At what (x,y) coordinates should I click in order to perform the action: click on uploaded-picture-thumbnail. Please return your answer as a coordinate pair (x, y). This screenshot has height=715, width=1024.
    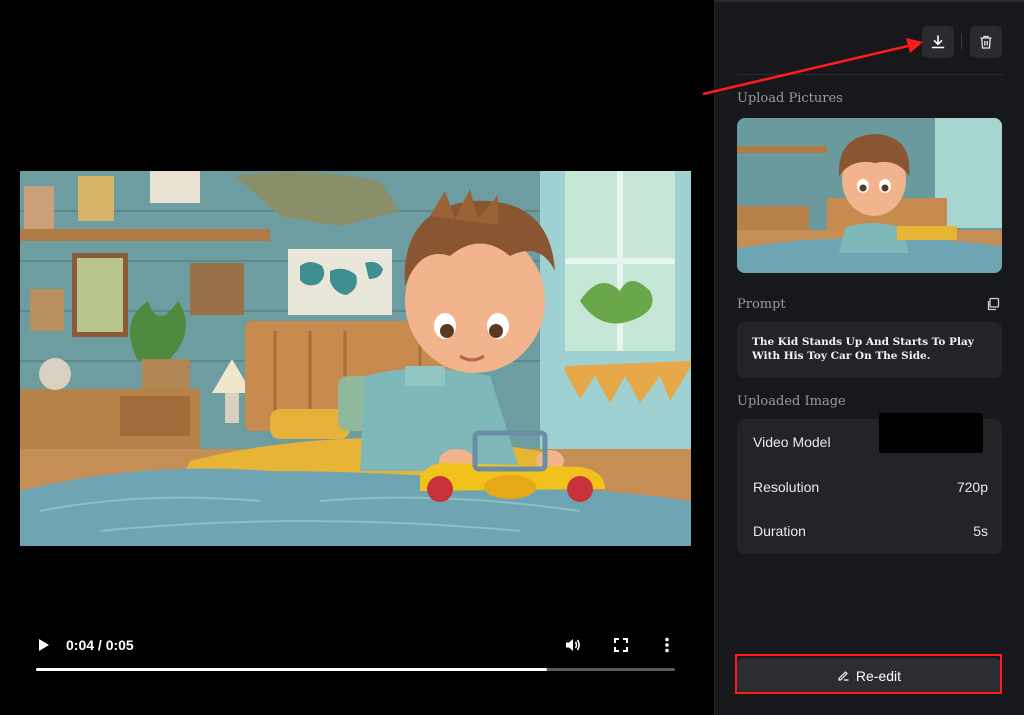
    Looking at the image, I should click on (869, 195).